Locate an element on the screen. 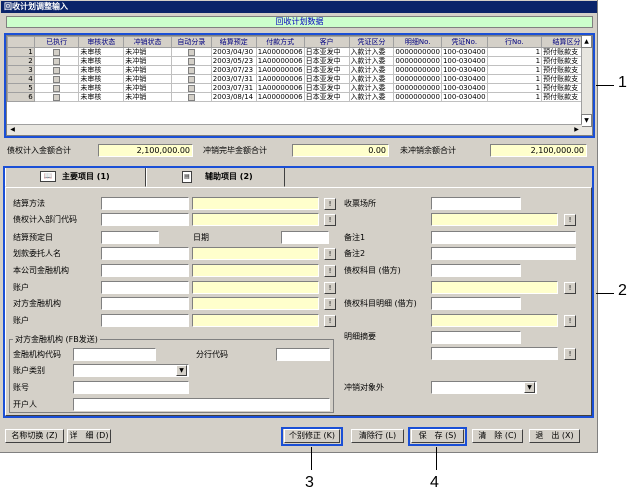 The height and width of the screenshot is (501, 633). account2-name is located at coordinates (255, 320).